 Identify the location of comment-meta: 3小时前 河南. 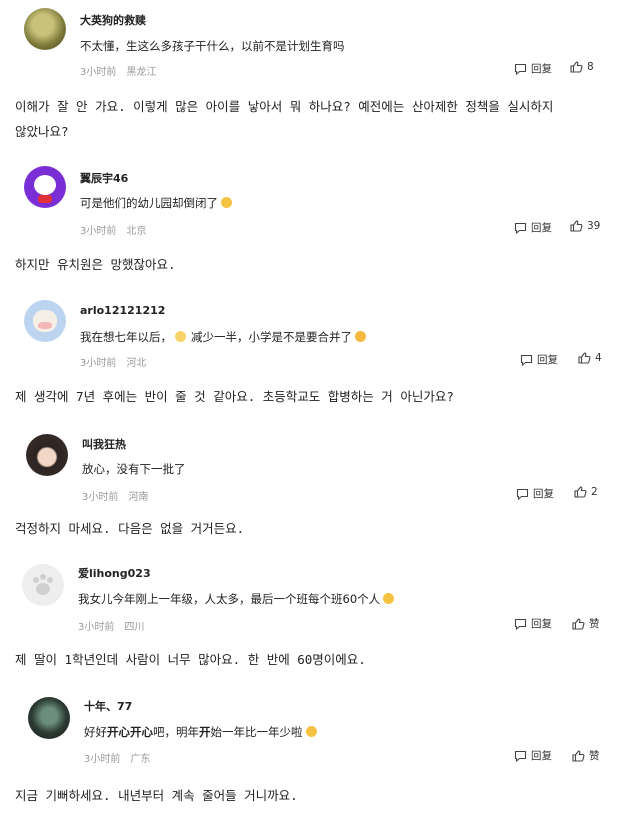
(115, 495).